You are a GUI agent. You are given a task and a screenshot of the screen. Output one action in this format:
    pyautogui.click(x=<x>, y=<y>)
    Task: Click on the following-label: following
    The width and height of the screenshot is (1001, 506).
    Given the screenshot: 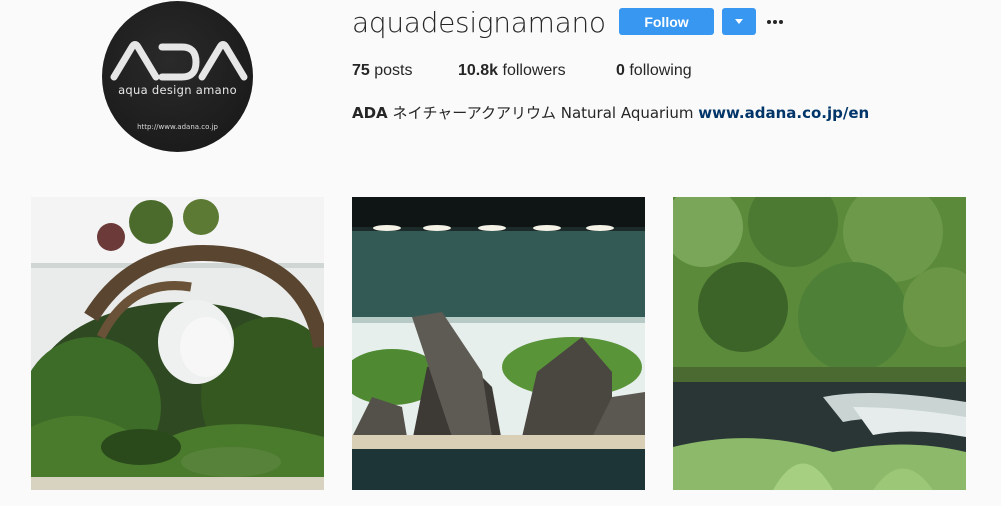 What is the action you would take?
    pyautogui.click(x=660, y=70)
    